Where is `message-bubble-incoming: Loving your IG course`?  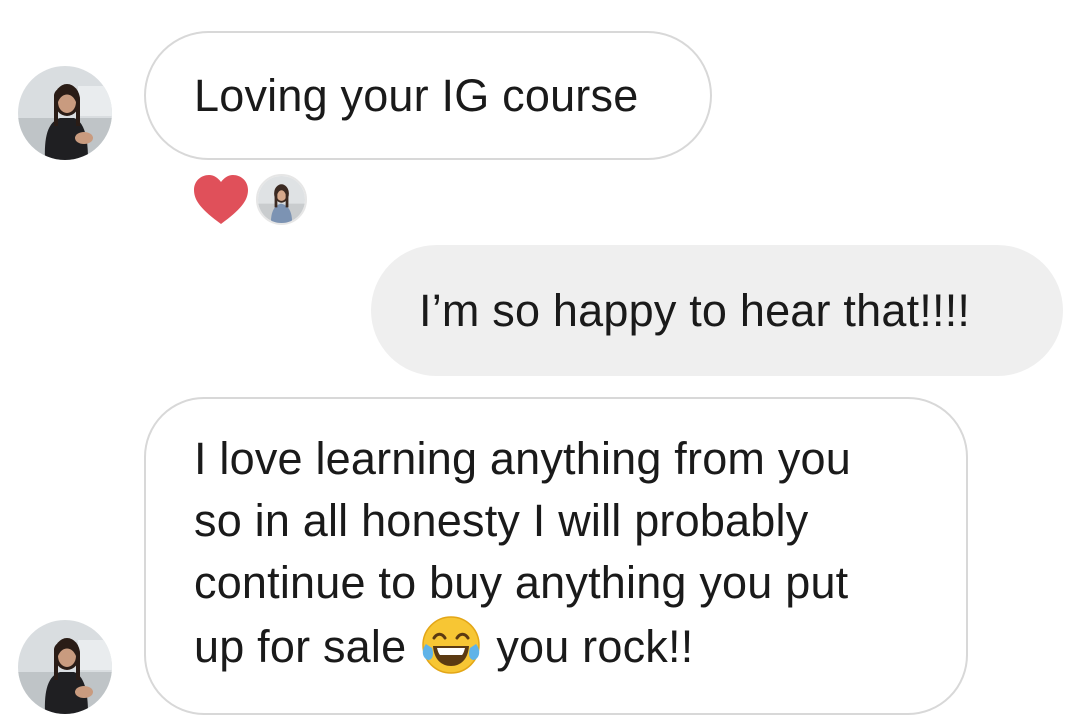 message-bubble-incoming: Loving your IG course is located at coordinates (428, 95).